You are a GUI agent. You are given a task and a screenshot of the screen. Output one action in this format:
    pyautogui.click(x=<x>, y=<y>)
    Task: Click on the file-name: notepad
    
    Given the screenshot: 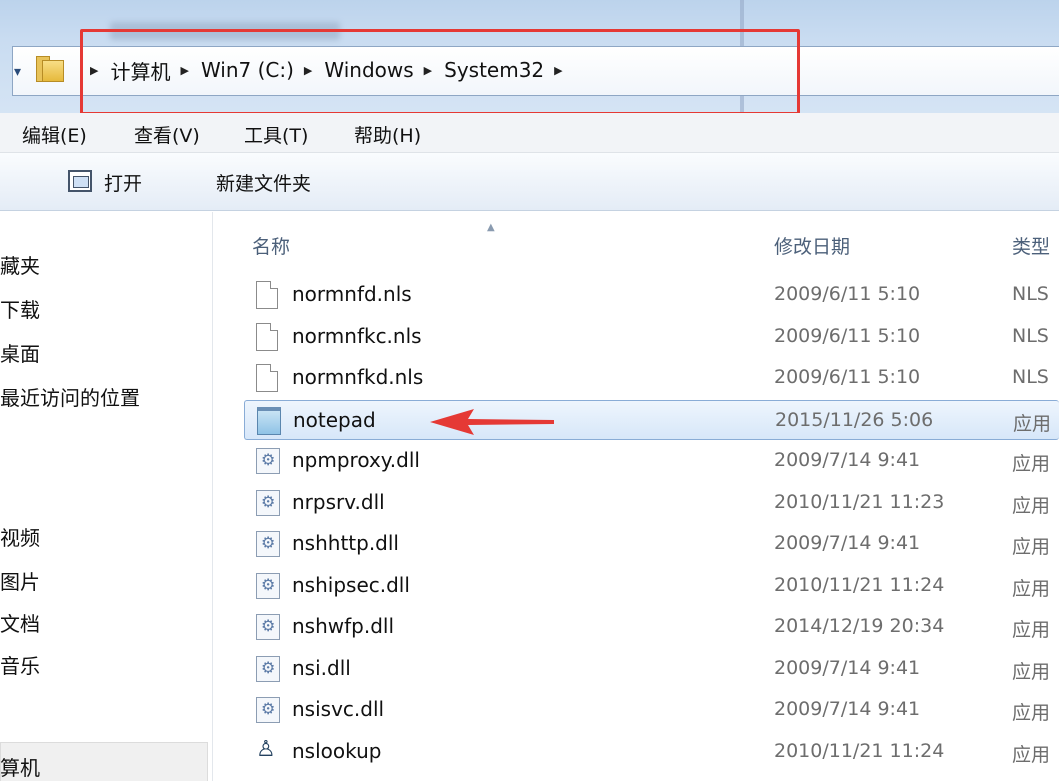 What is the action you would take?
    pyautogui.click(x=334, y=419)
    